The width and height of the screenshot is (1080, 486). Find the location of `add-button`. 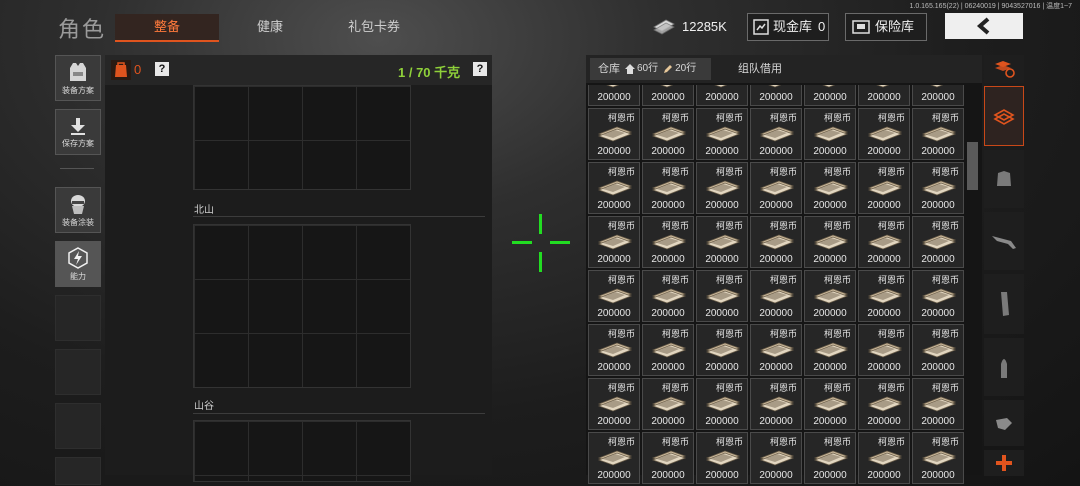

add-button is located at coordinates (1004, 463).